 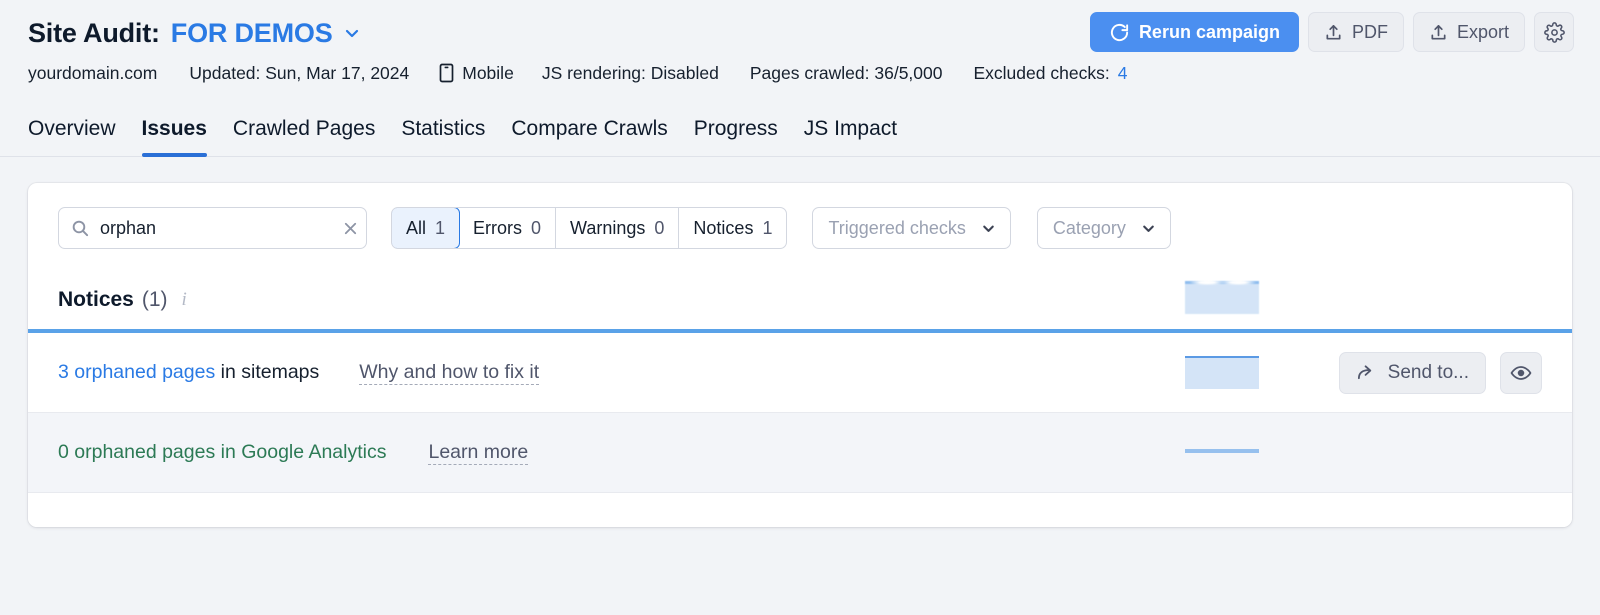 I want to click on pdf-label: PDF, so click(x=1369, y=31).